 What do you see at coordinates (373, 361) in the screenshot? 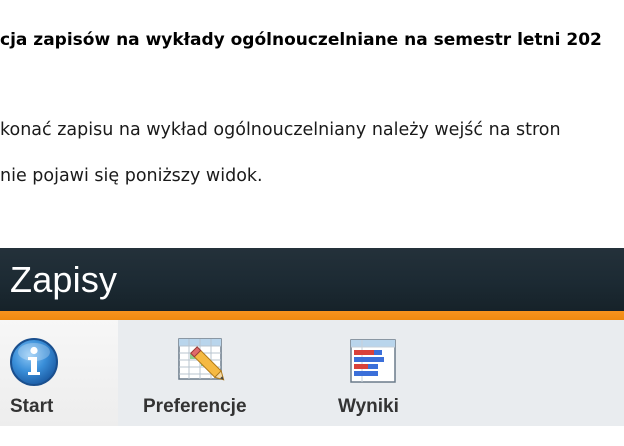
I see `results-chart-icon` at bounding box center [373, 361].